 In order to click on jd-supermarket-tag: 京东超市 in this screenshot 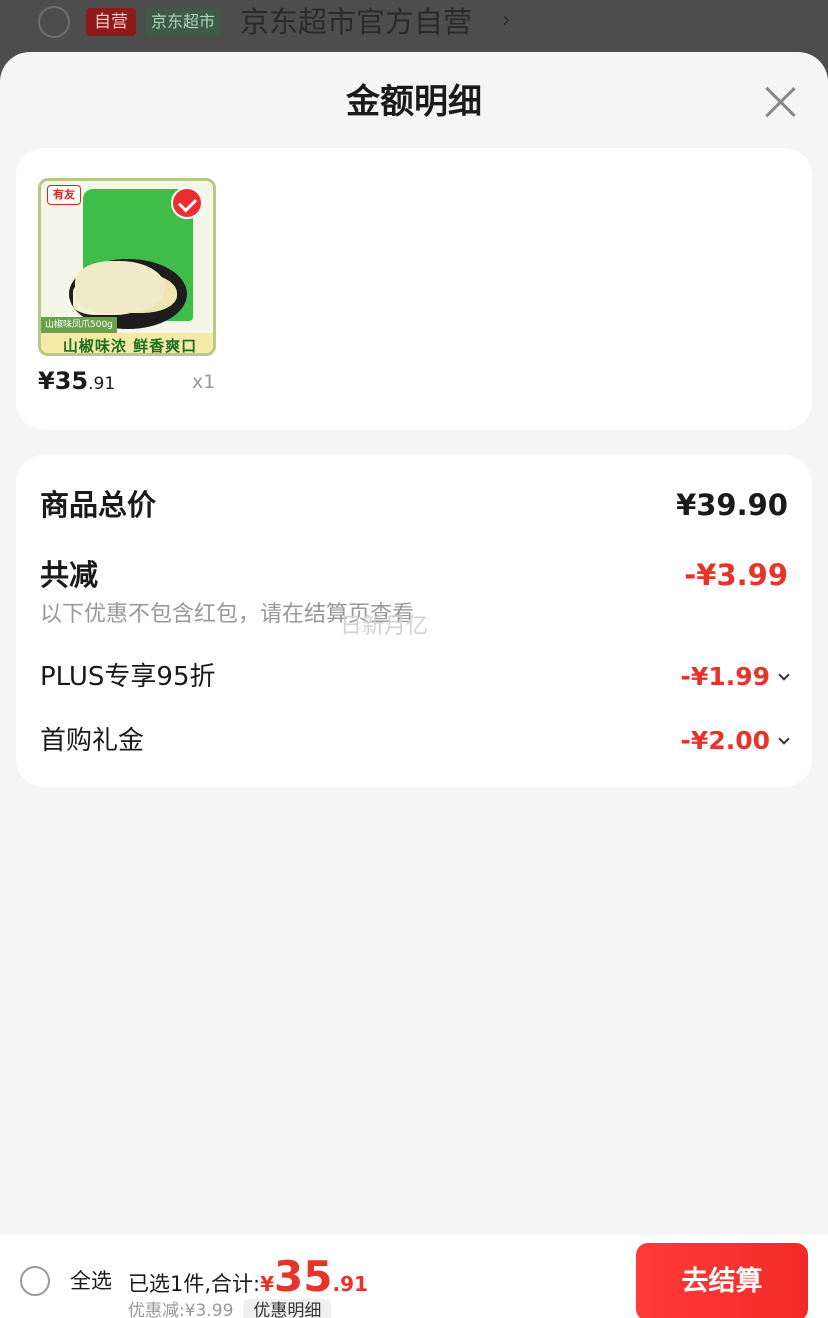, I will do `click(183, 22)`.